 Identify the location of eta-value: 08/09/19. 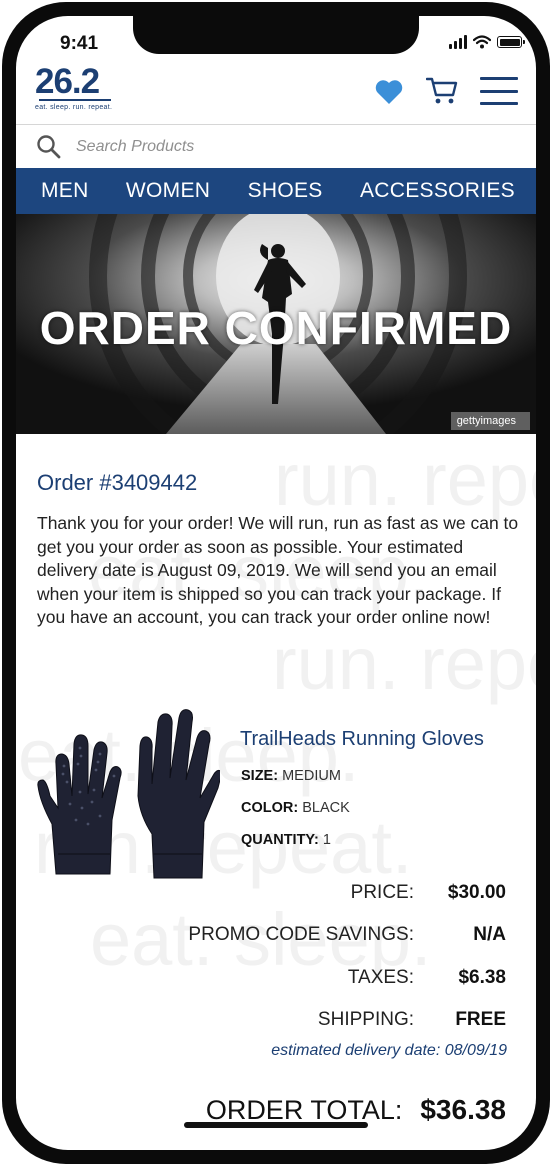
(475, 1050).